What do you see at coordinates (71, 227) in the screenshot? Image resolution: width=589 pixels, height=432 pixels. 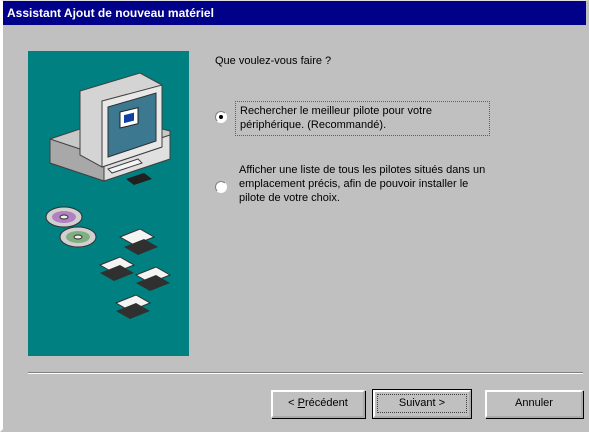 I see `cd-disc-icon` at bounding box center [71, 227].